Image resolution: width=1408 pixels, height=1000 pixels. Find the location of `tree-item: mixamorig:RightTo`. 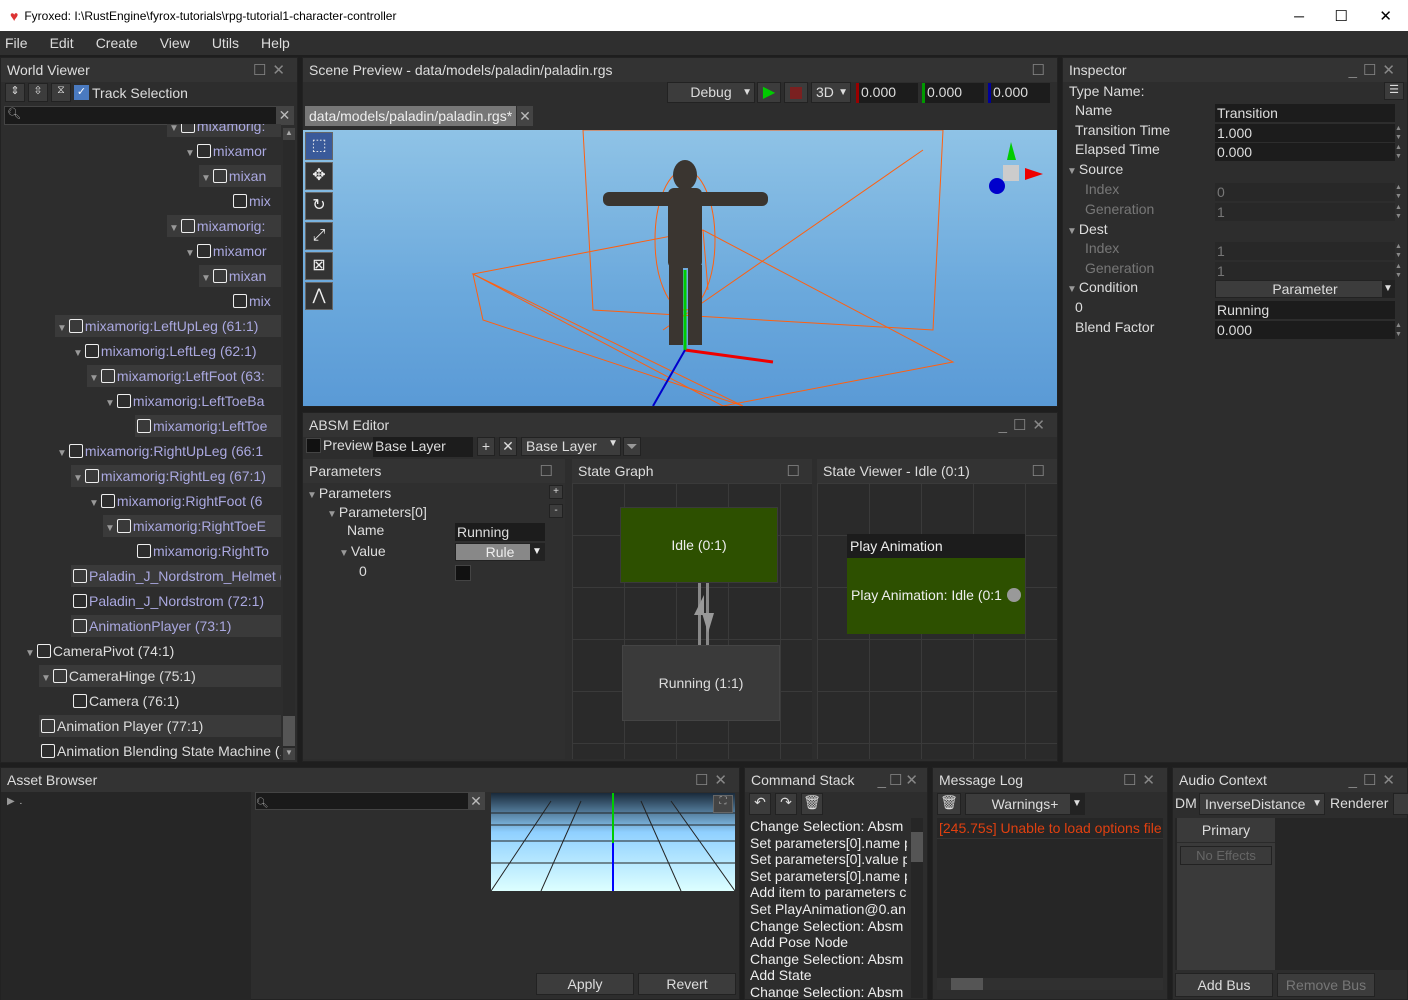

tree-item: mixamorig:RightTo is located at coordinates (208, 551).